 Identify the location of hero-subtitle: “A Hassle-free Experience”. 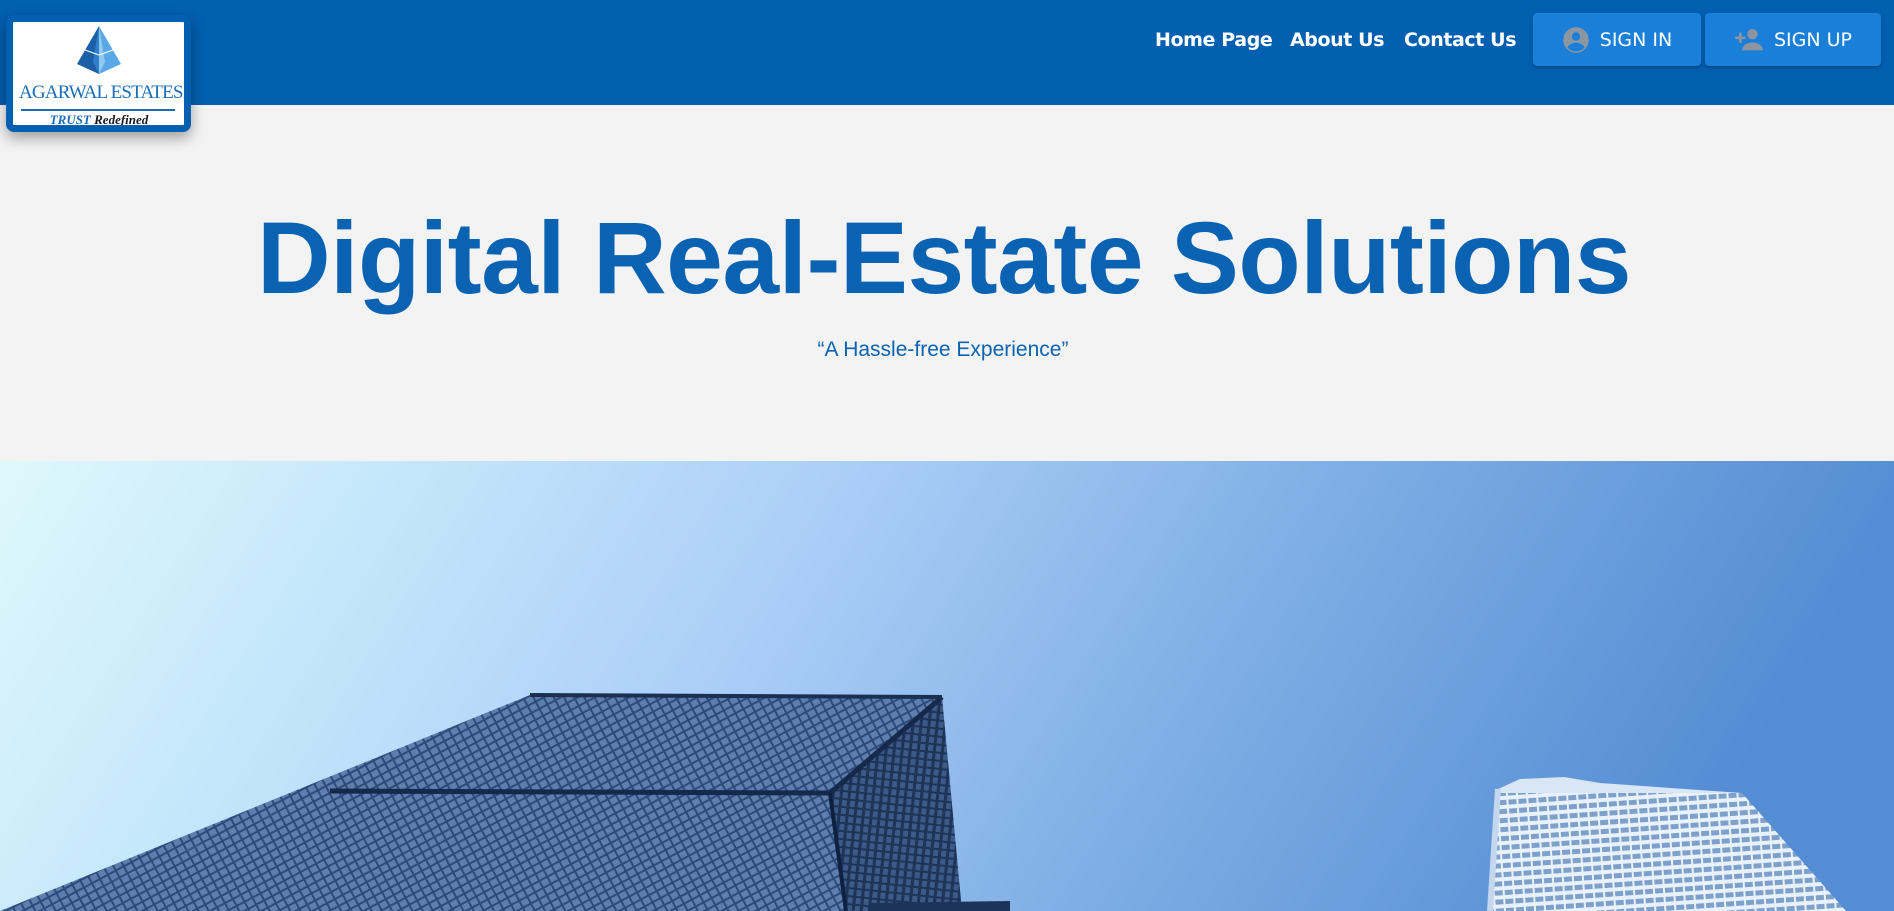
(943, 349).